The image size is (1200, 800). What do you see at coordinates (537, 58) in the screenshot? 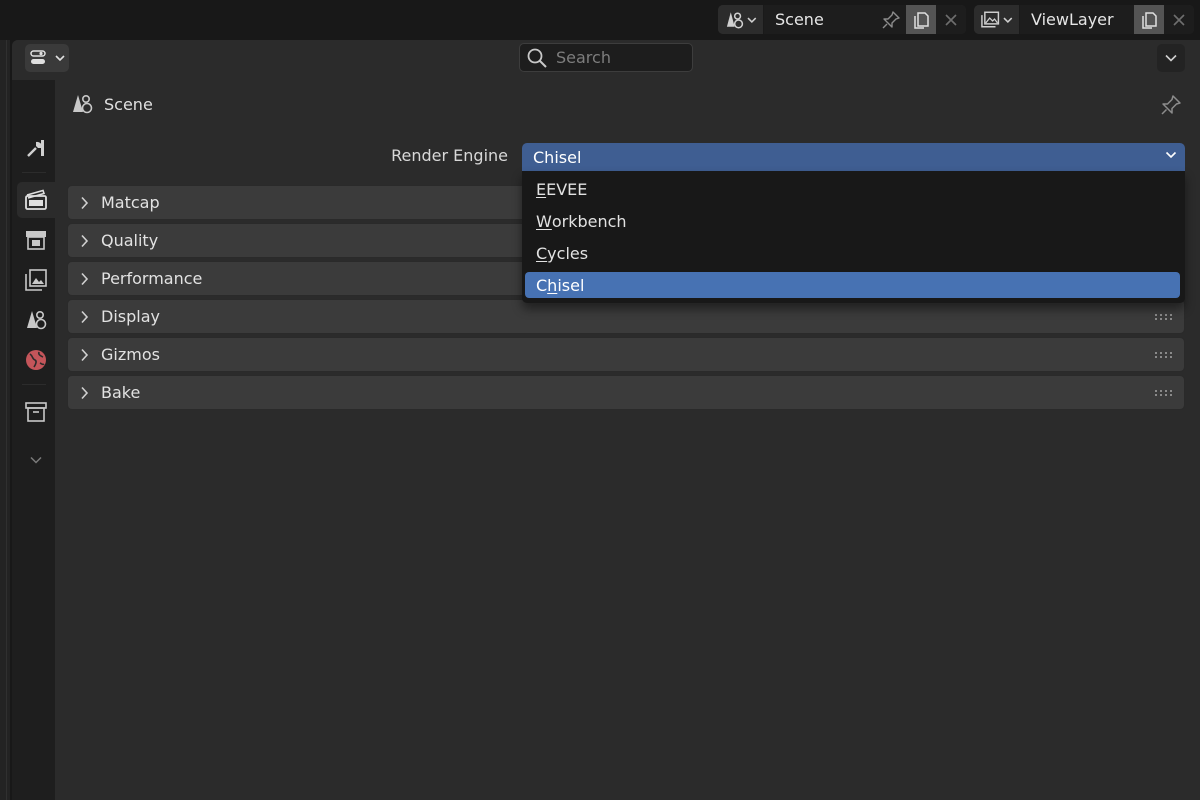
I see `search-icon` at bounding box center [537, 58].